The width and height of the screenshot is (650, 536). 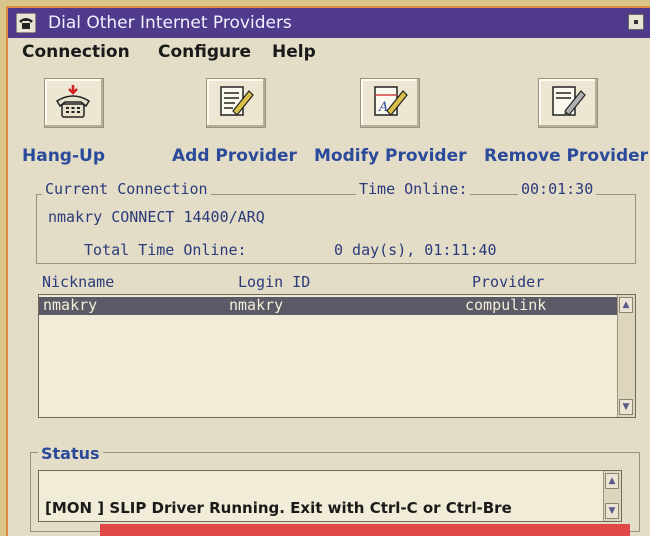 I want to click on time-online-label: Time Online:, so click(x=413, y=189).